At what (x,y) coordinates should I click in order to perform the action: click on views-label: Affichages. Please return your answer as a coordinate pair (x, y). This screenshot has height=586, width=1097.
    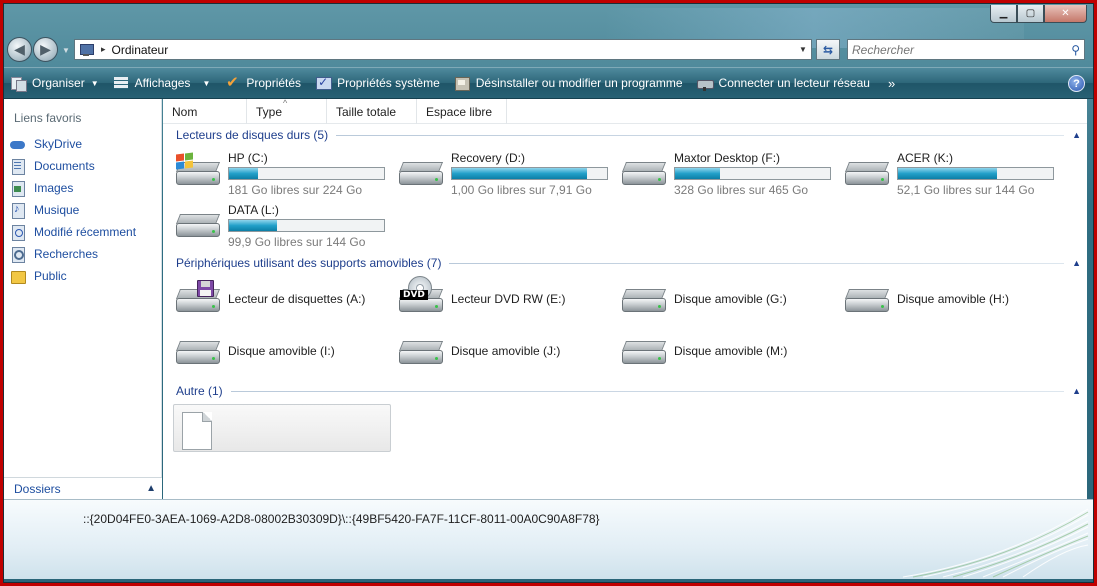
    Looking at the image, I should click on (162, 83).